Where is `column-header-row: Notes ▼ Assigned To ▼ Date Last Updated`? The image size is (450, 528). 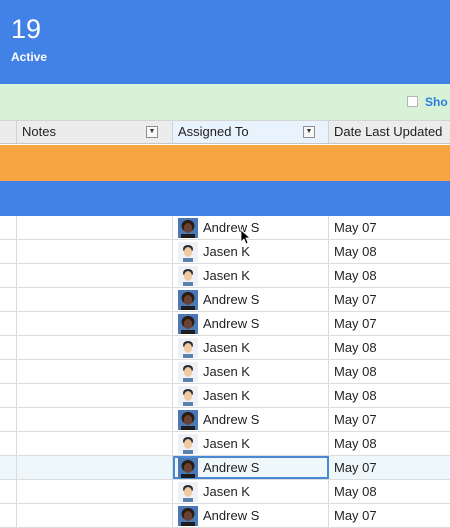 column-header-row: Notes ▼ Assigned To ▼ Date Last Updated is located at coordinates (225, 132).